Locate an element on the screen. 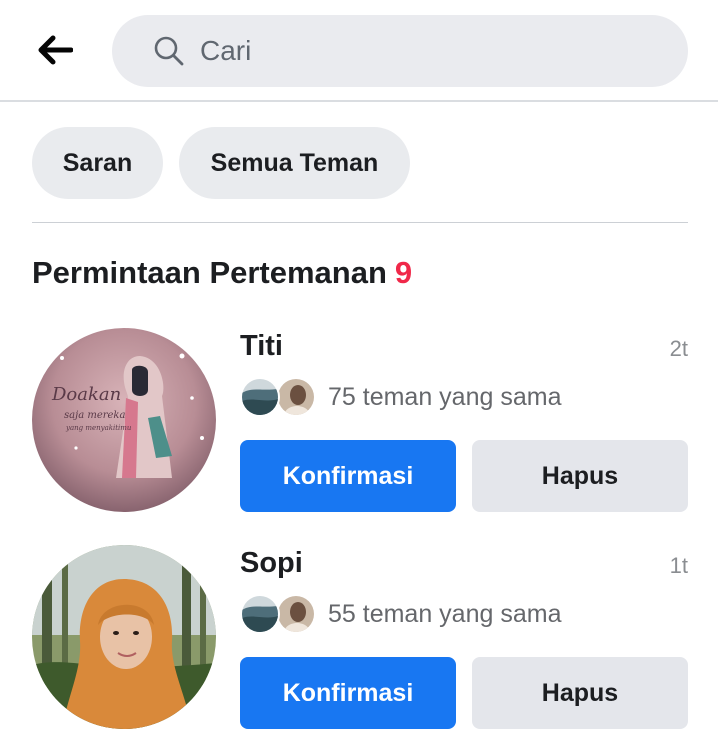  search-input: Cari is located at coordinates (400, 51).